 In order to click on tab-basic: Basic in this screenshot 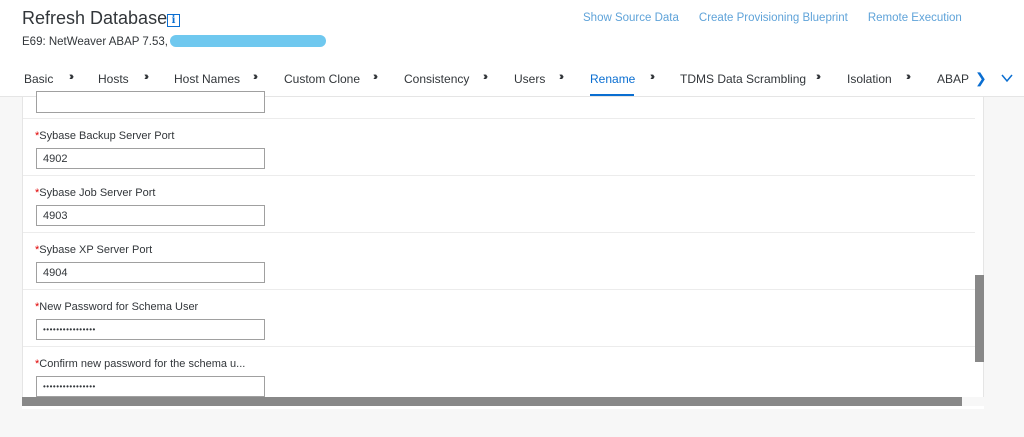, I will do `click(38, 79)`.